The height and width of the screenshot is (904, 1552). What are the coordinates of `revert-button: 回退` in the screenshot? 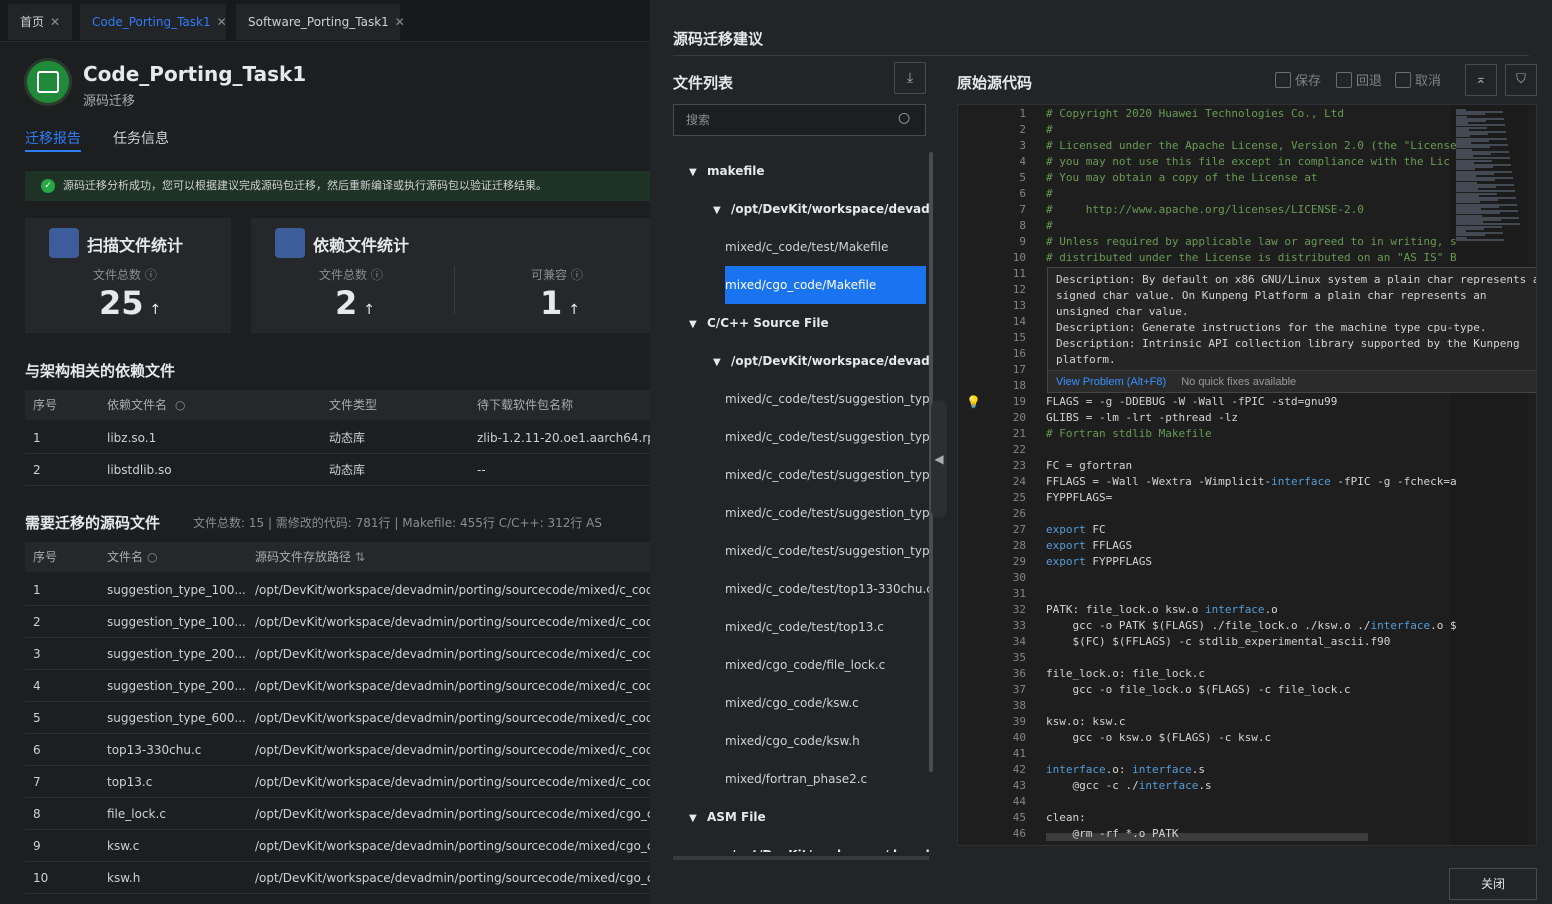 It's located at (1359, 79).